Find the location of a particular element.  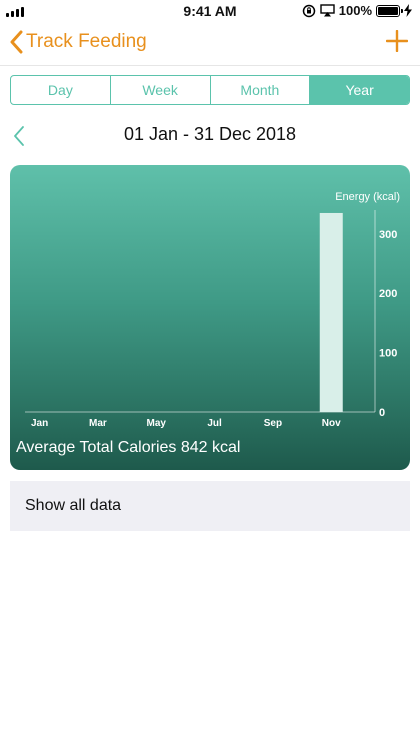

segment-day: Day is located at coordinates (61, 90).